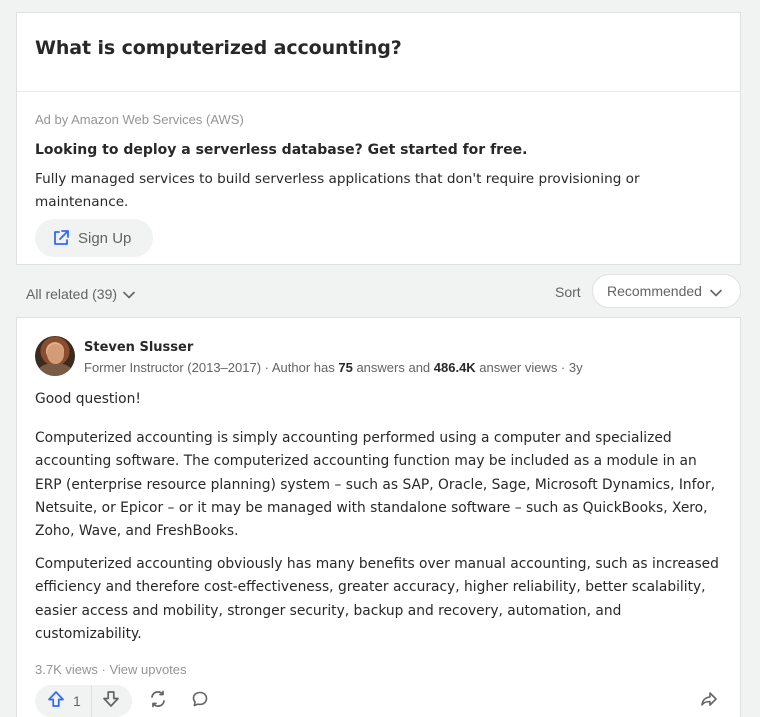 The height and width of the screenshot is (717, 760). I want to click on answer-views-count: 486.4K, so click(454, 367).